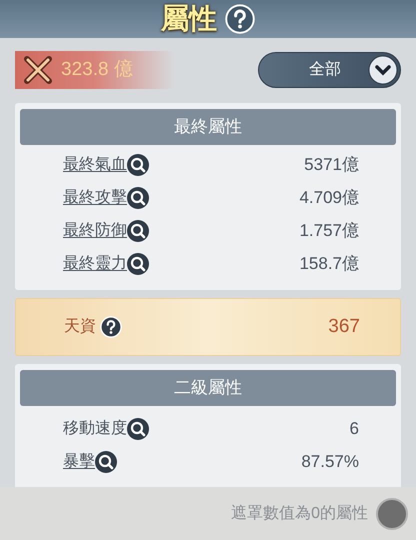 The width and height of the screenshot is (416, 540). Describe the element at coordinates (80, 327) in the screenshot. I see `talent-label: 天資` at that location.